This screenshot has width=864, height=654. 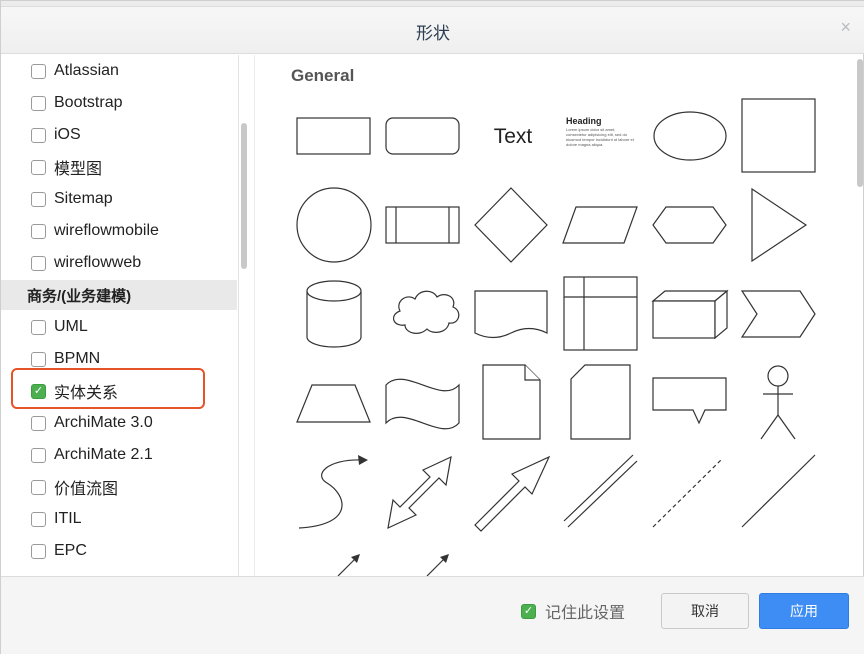 I want to click on library-item-label: ArchiMate 2.1, so click(x=103, y=454).